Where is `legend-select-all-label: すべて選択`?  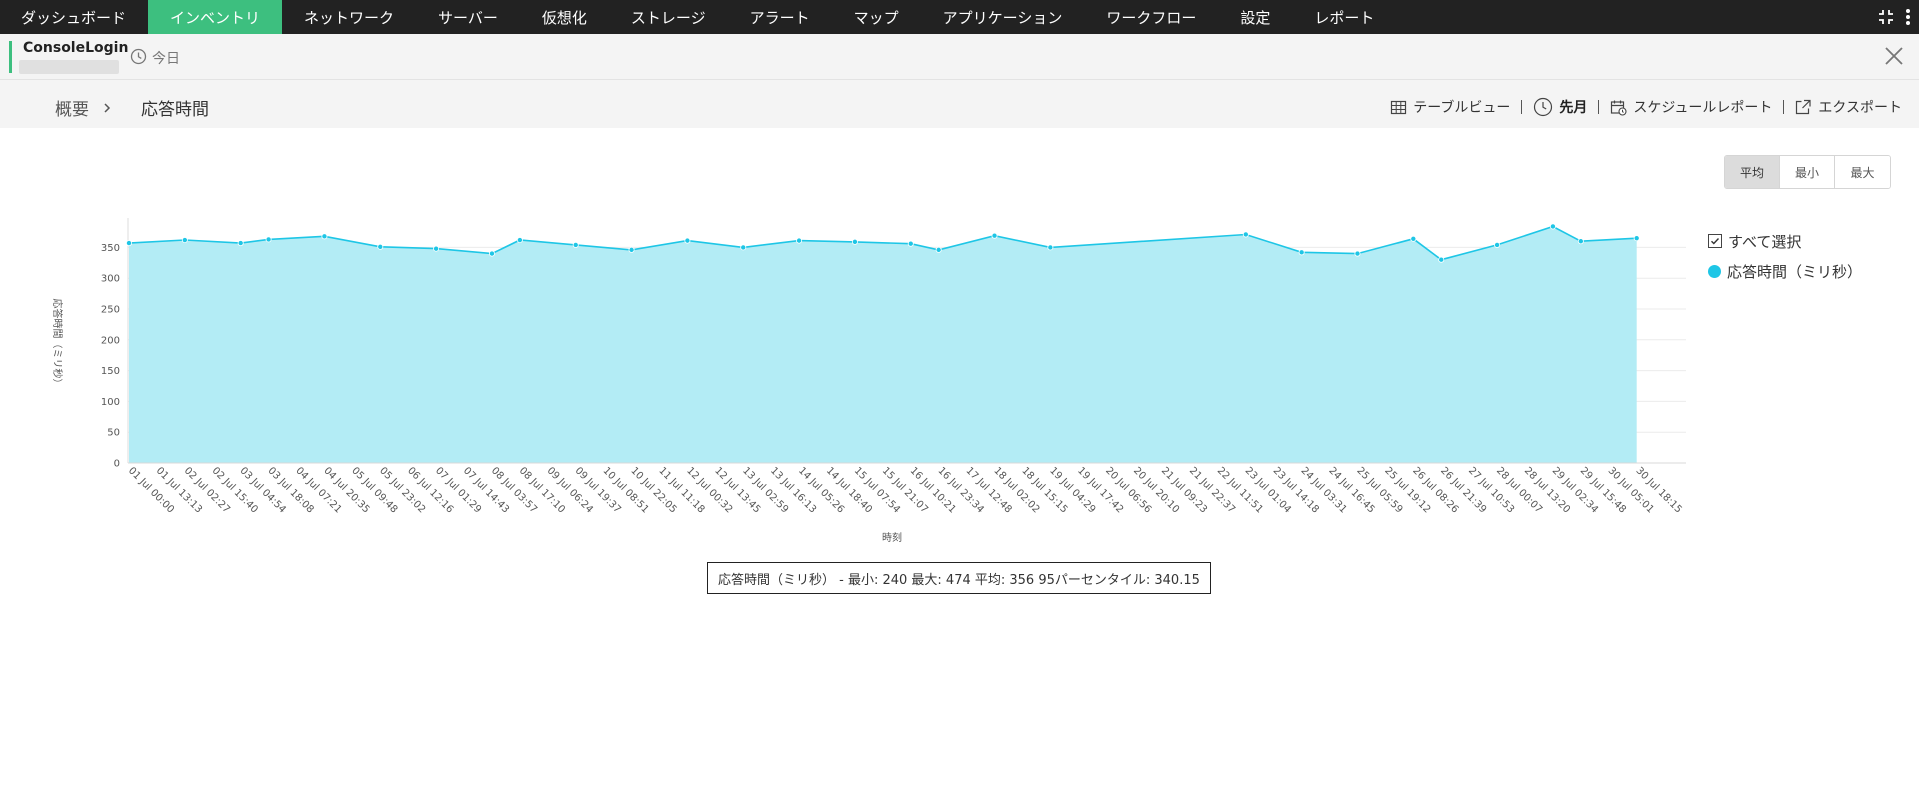
legend-select-all-label: すべて選択 is located at coordinates (1765, 241).